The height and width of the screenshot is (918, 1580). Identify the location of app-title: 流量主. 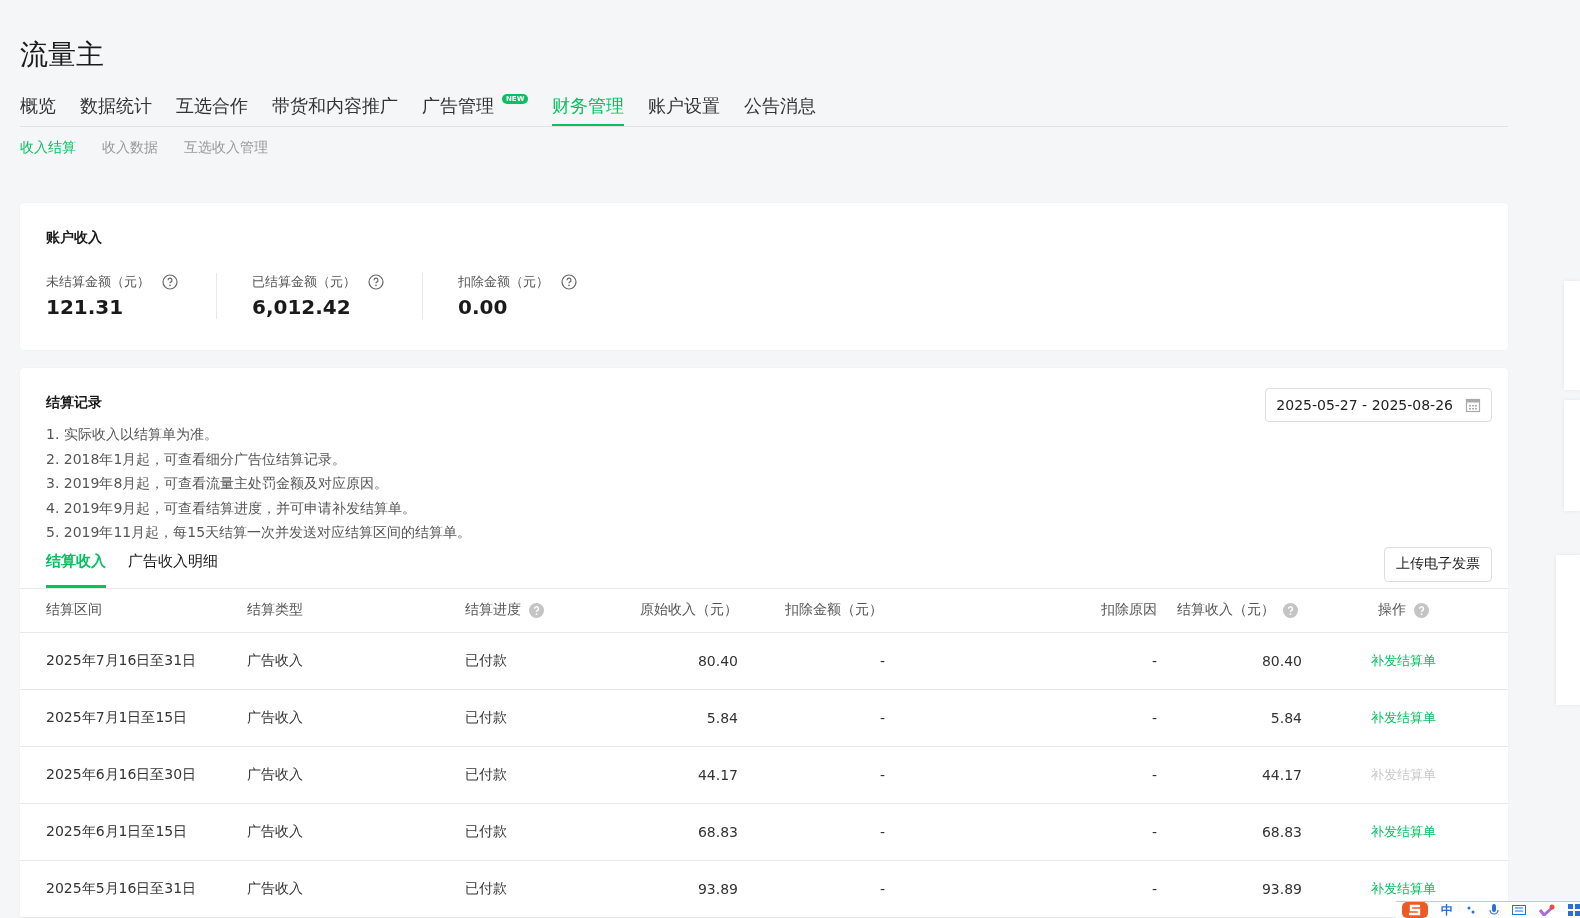
(62, 55).